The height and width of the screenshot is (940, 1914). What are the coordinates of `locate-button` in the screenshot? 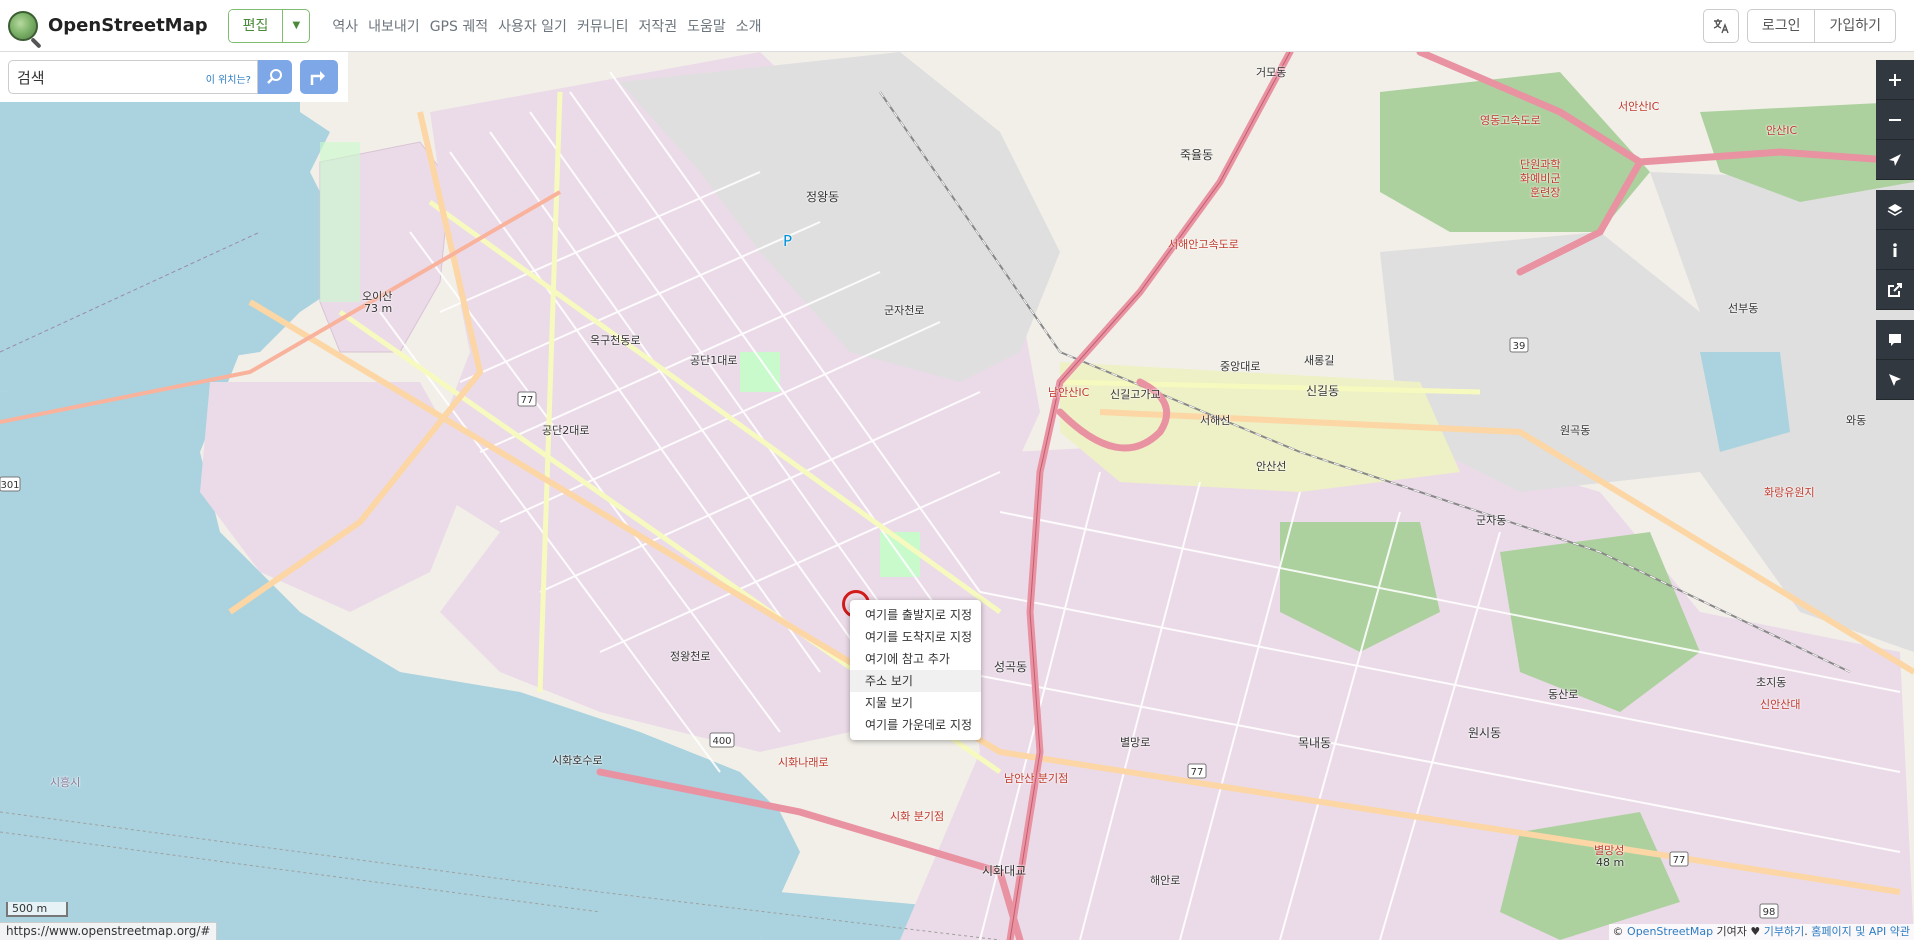 It's located at (1895, 160).